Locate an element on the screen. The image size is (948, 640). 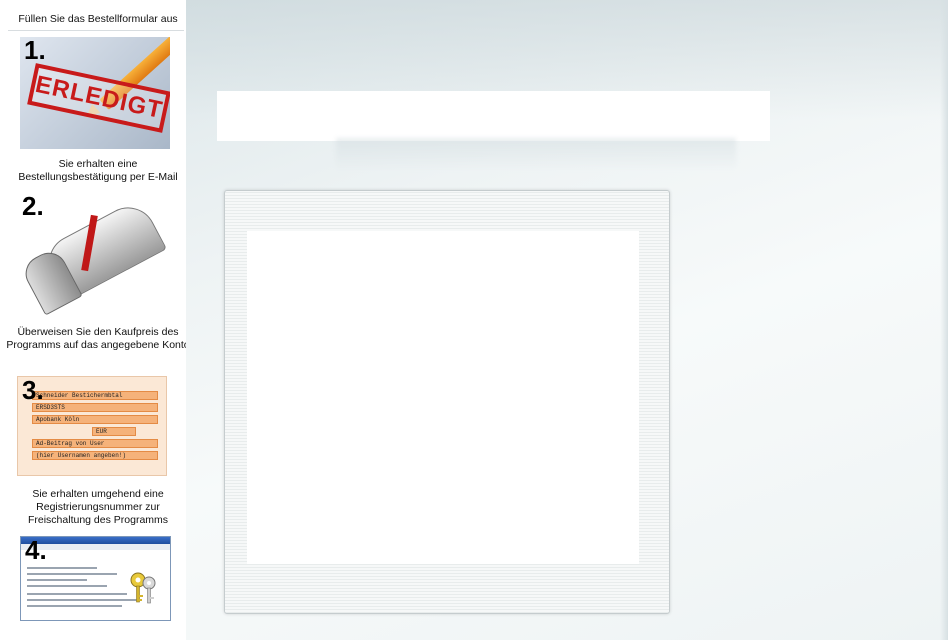
form-line-4: EUR is located at coordinates (101, 431).